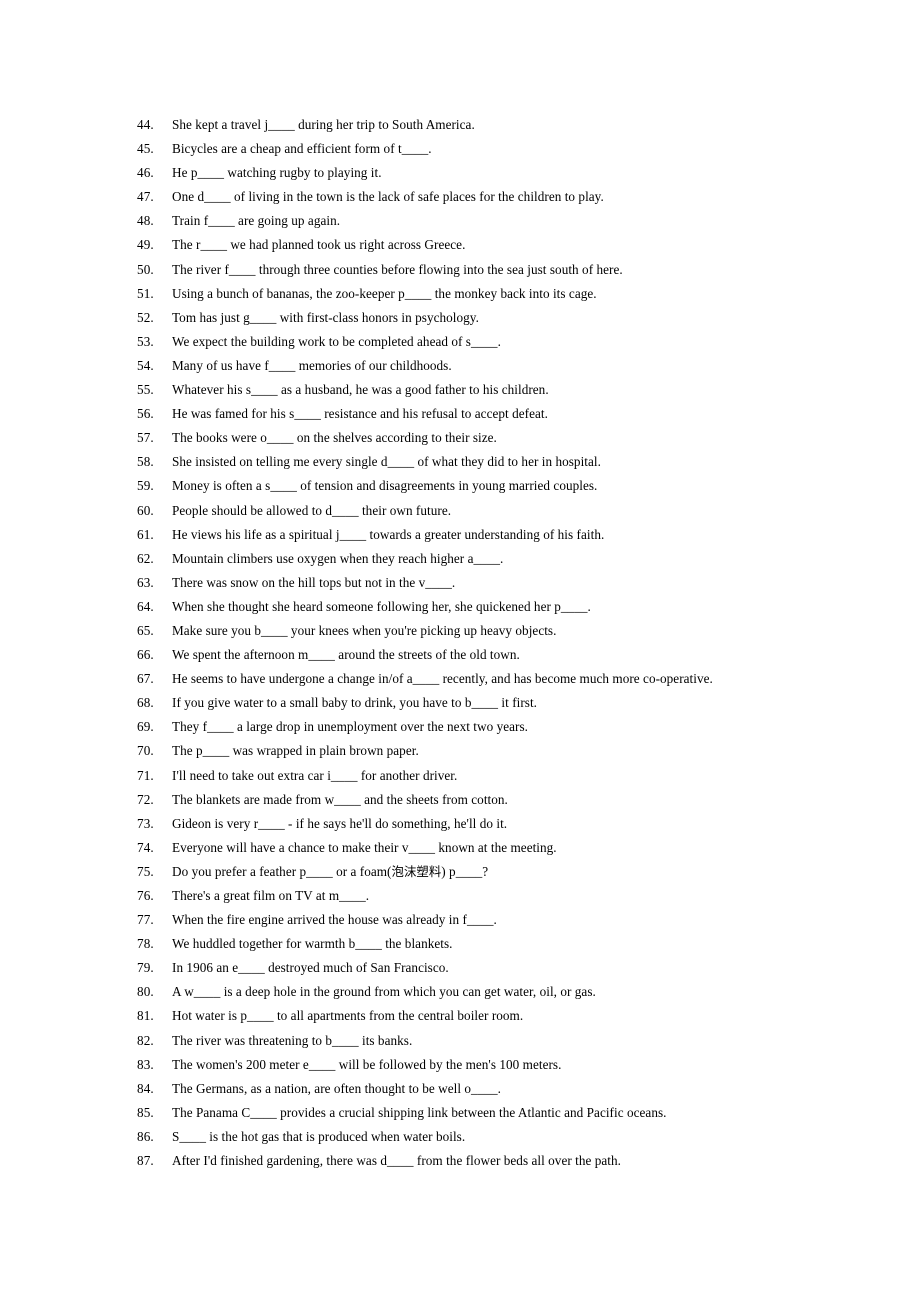 The image size is (920, 1302). What do you see at coordinates (145, 197) in the screenshot?
I see `exercise-number: 47.` at bounding box center [145, 197].